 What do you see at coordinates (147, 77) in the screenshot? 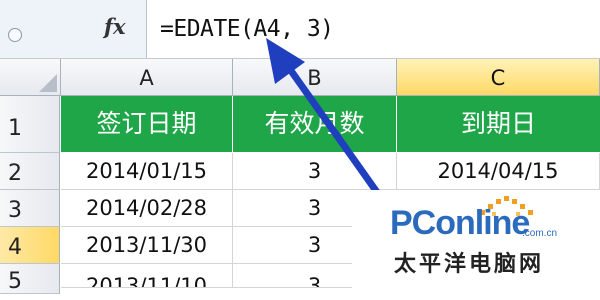
I see `column-header-a: A` at bounding box center [147, 77].